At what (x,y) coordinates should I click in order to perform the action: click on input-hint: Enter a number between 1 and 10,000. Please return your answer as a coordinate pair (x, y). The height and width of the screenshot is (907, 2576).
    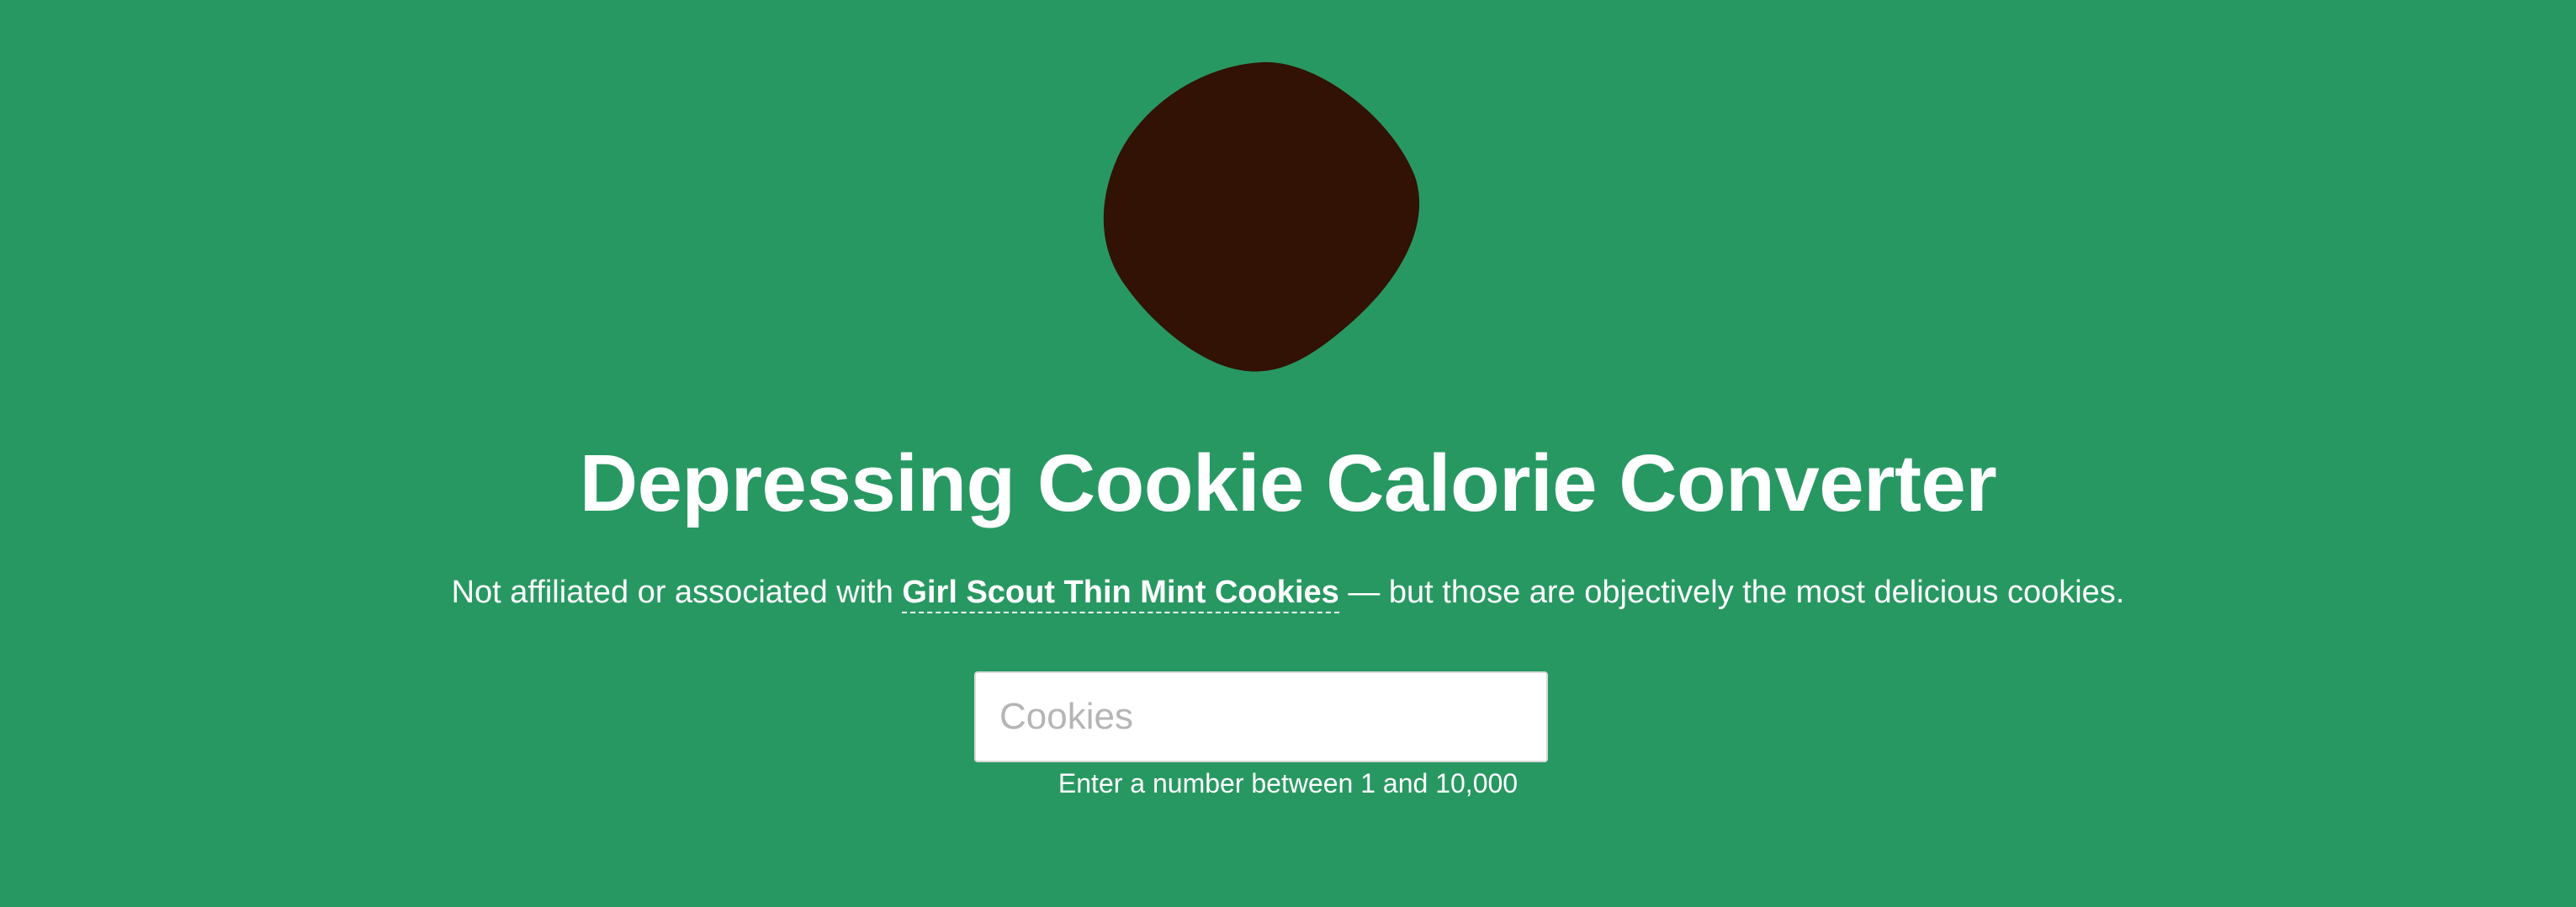
    Looking at the image, I should click on (1288, 783).